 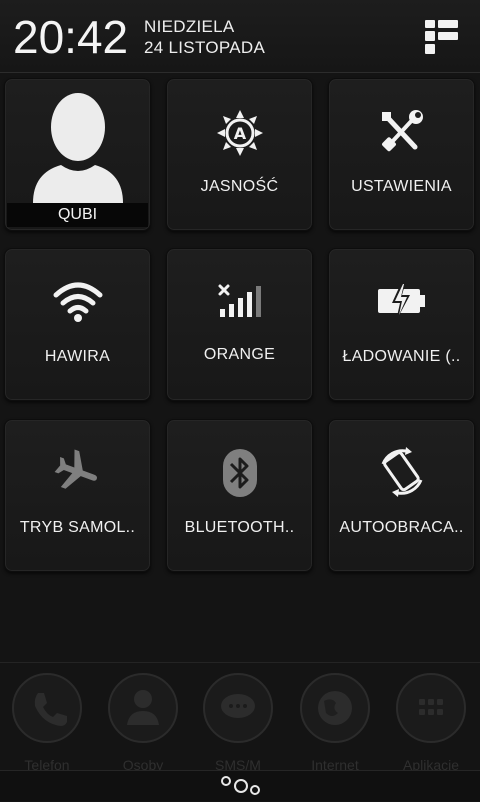 I want to click on phone-icon, so click(x=47, y=708).